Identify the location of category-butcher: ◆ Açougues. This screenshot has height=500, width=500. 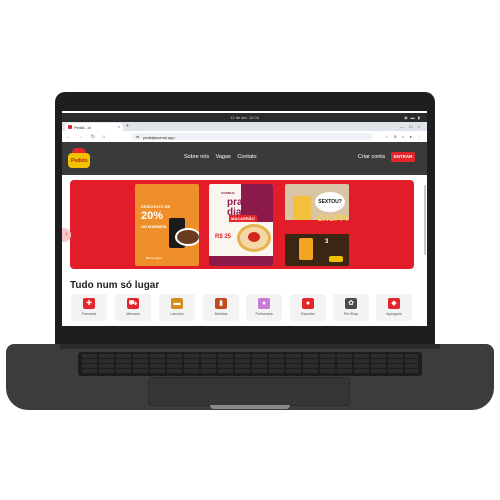
(394, 307).